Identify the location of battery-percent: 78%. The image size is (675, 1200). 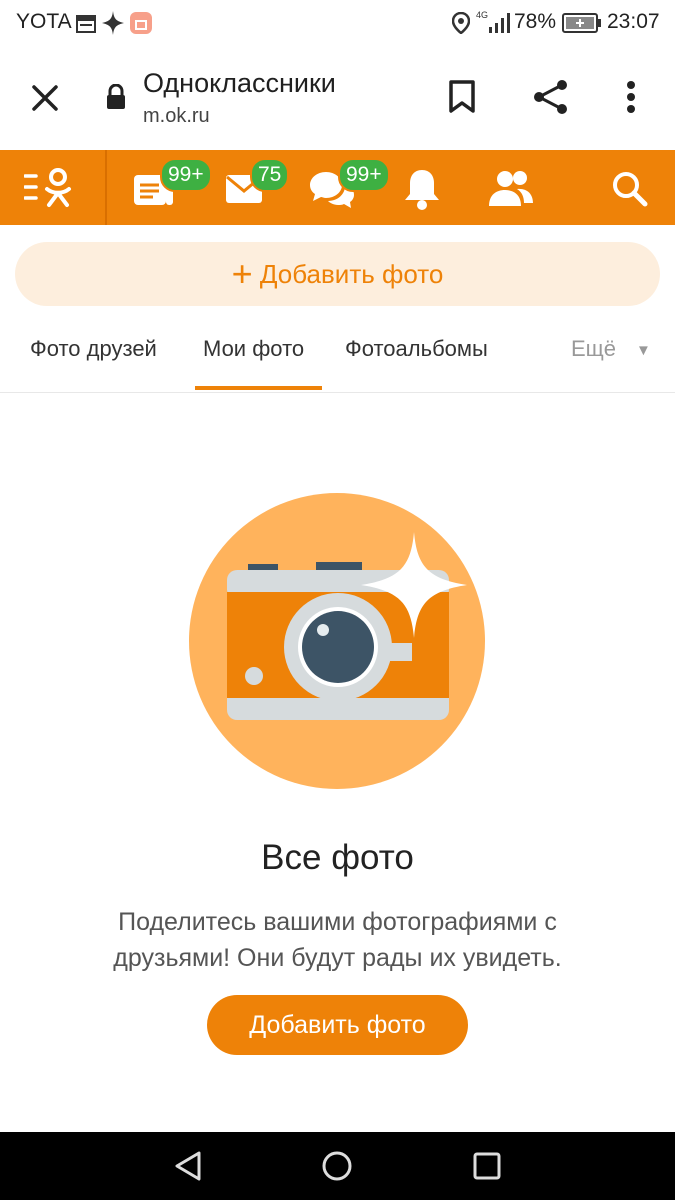
(535, 21).